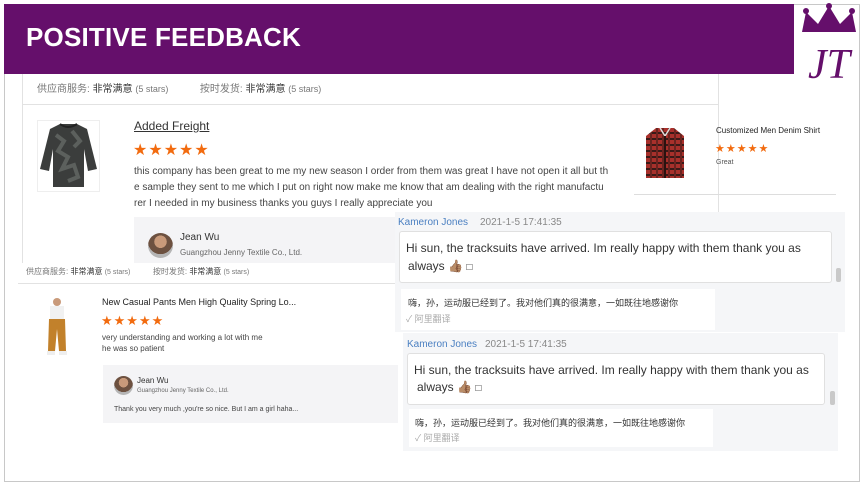 This screenshot has width=867, height=487. What do you see at coordinates (171, 126) in the screenshot?
I see `product-title-link: Added Freight` at bounding box center [171, 126].